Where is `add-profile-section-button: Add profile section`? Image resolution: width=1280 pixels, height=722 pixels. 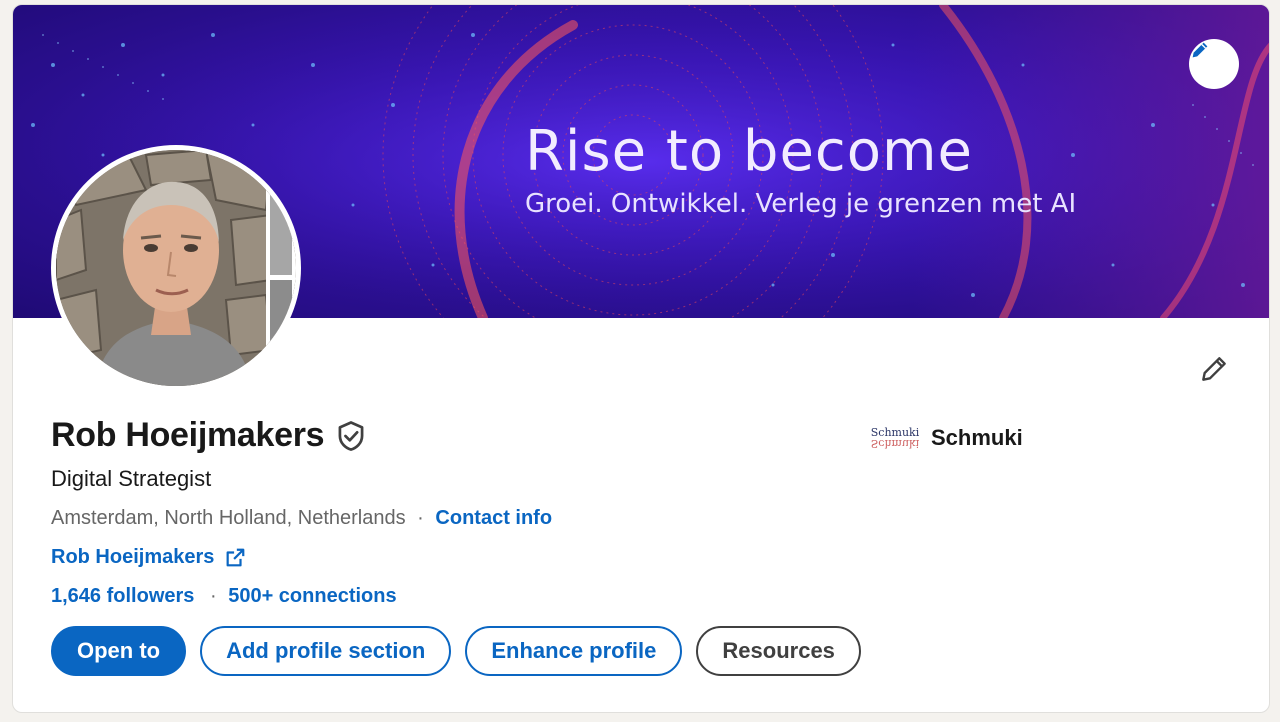 add-profile-section-button: Add profile section is located at coordinates (326, 651).